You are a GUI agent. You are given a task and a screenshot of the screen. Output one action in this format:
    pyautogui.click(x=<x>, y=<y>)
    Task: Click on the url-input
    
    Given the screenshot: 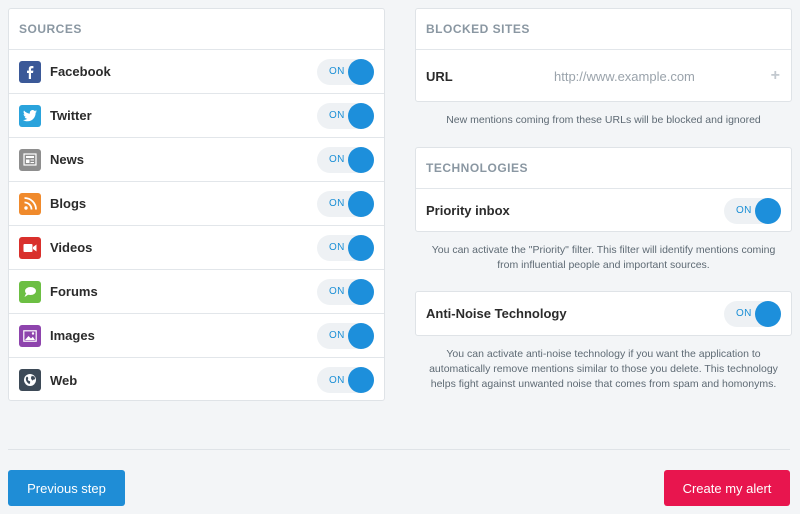 What is the action you would take?
    pyautogui.click(x=654, y=76)
    